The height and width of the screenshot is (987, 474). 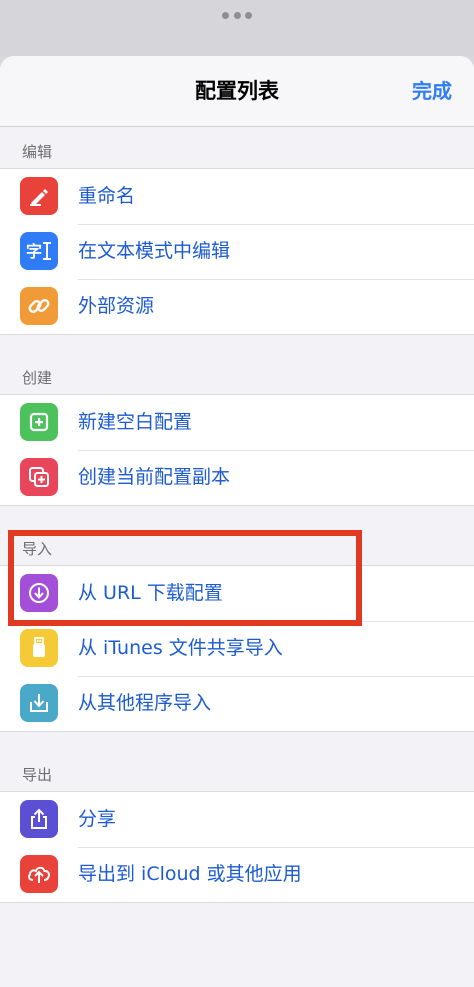 I want to click on rename-pencil-icon, so click(x=39, y=196).